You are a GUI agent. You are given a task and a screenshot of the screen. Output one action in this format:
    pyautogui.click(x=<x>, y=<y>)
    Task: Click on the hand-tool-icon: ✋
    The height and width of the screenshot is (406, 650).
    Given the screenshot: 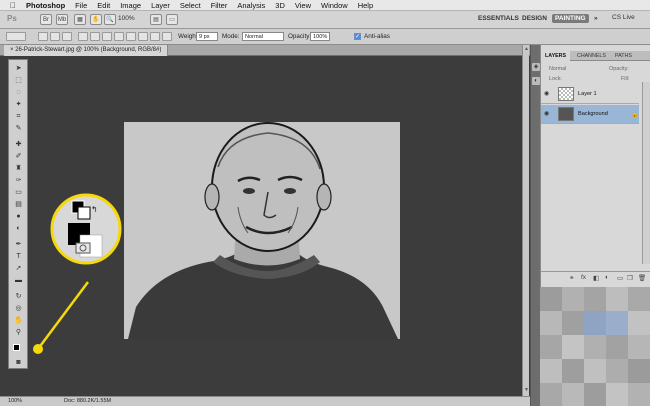 What is the action you would take?
    pyautogui.click(x=96, y=19)
    